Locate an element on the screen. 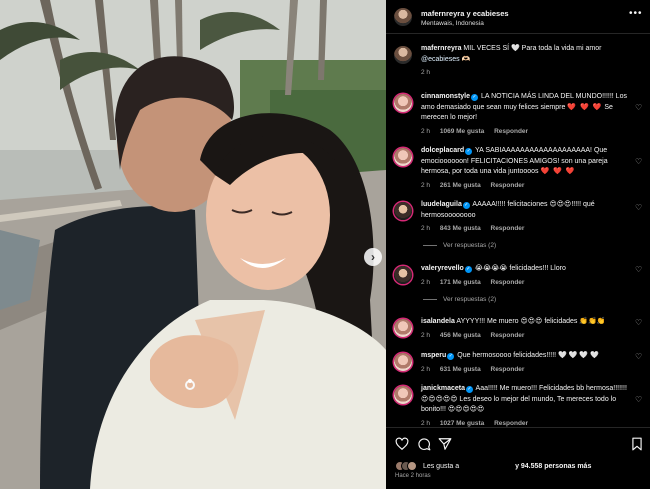 This screenshot has height=489, width=650. heart-icon is located at coordinates (402, 444).